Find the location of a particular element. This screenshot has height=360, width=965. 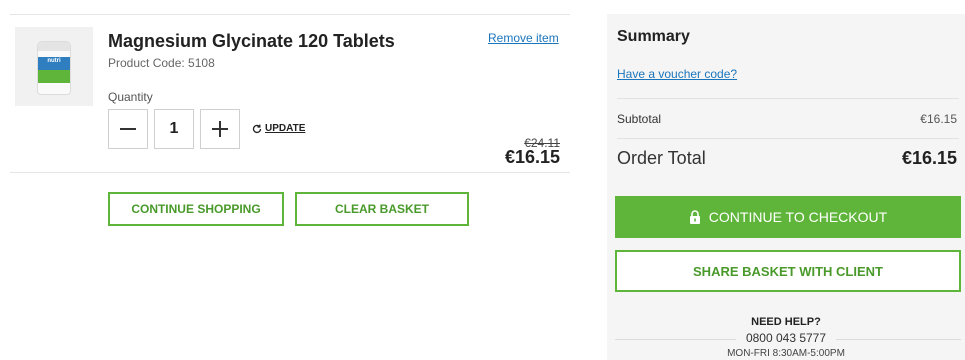

lock-icon is located at coordinates (694, 217).